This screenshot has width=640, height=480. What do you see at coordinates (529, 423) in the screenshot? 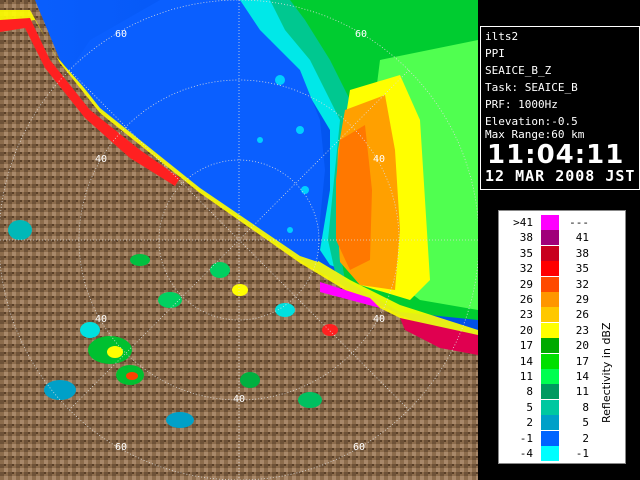
I see `legend-low-value: 2` at bounding box center [529, 423].